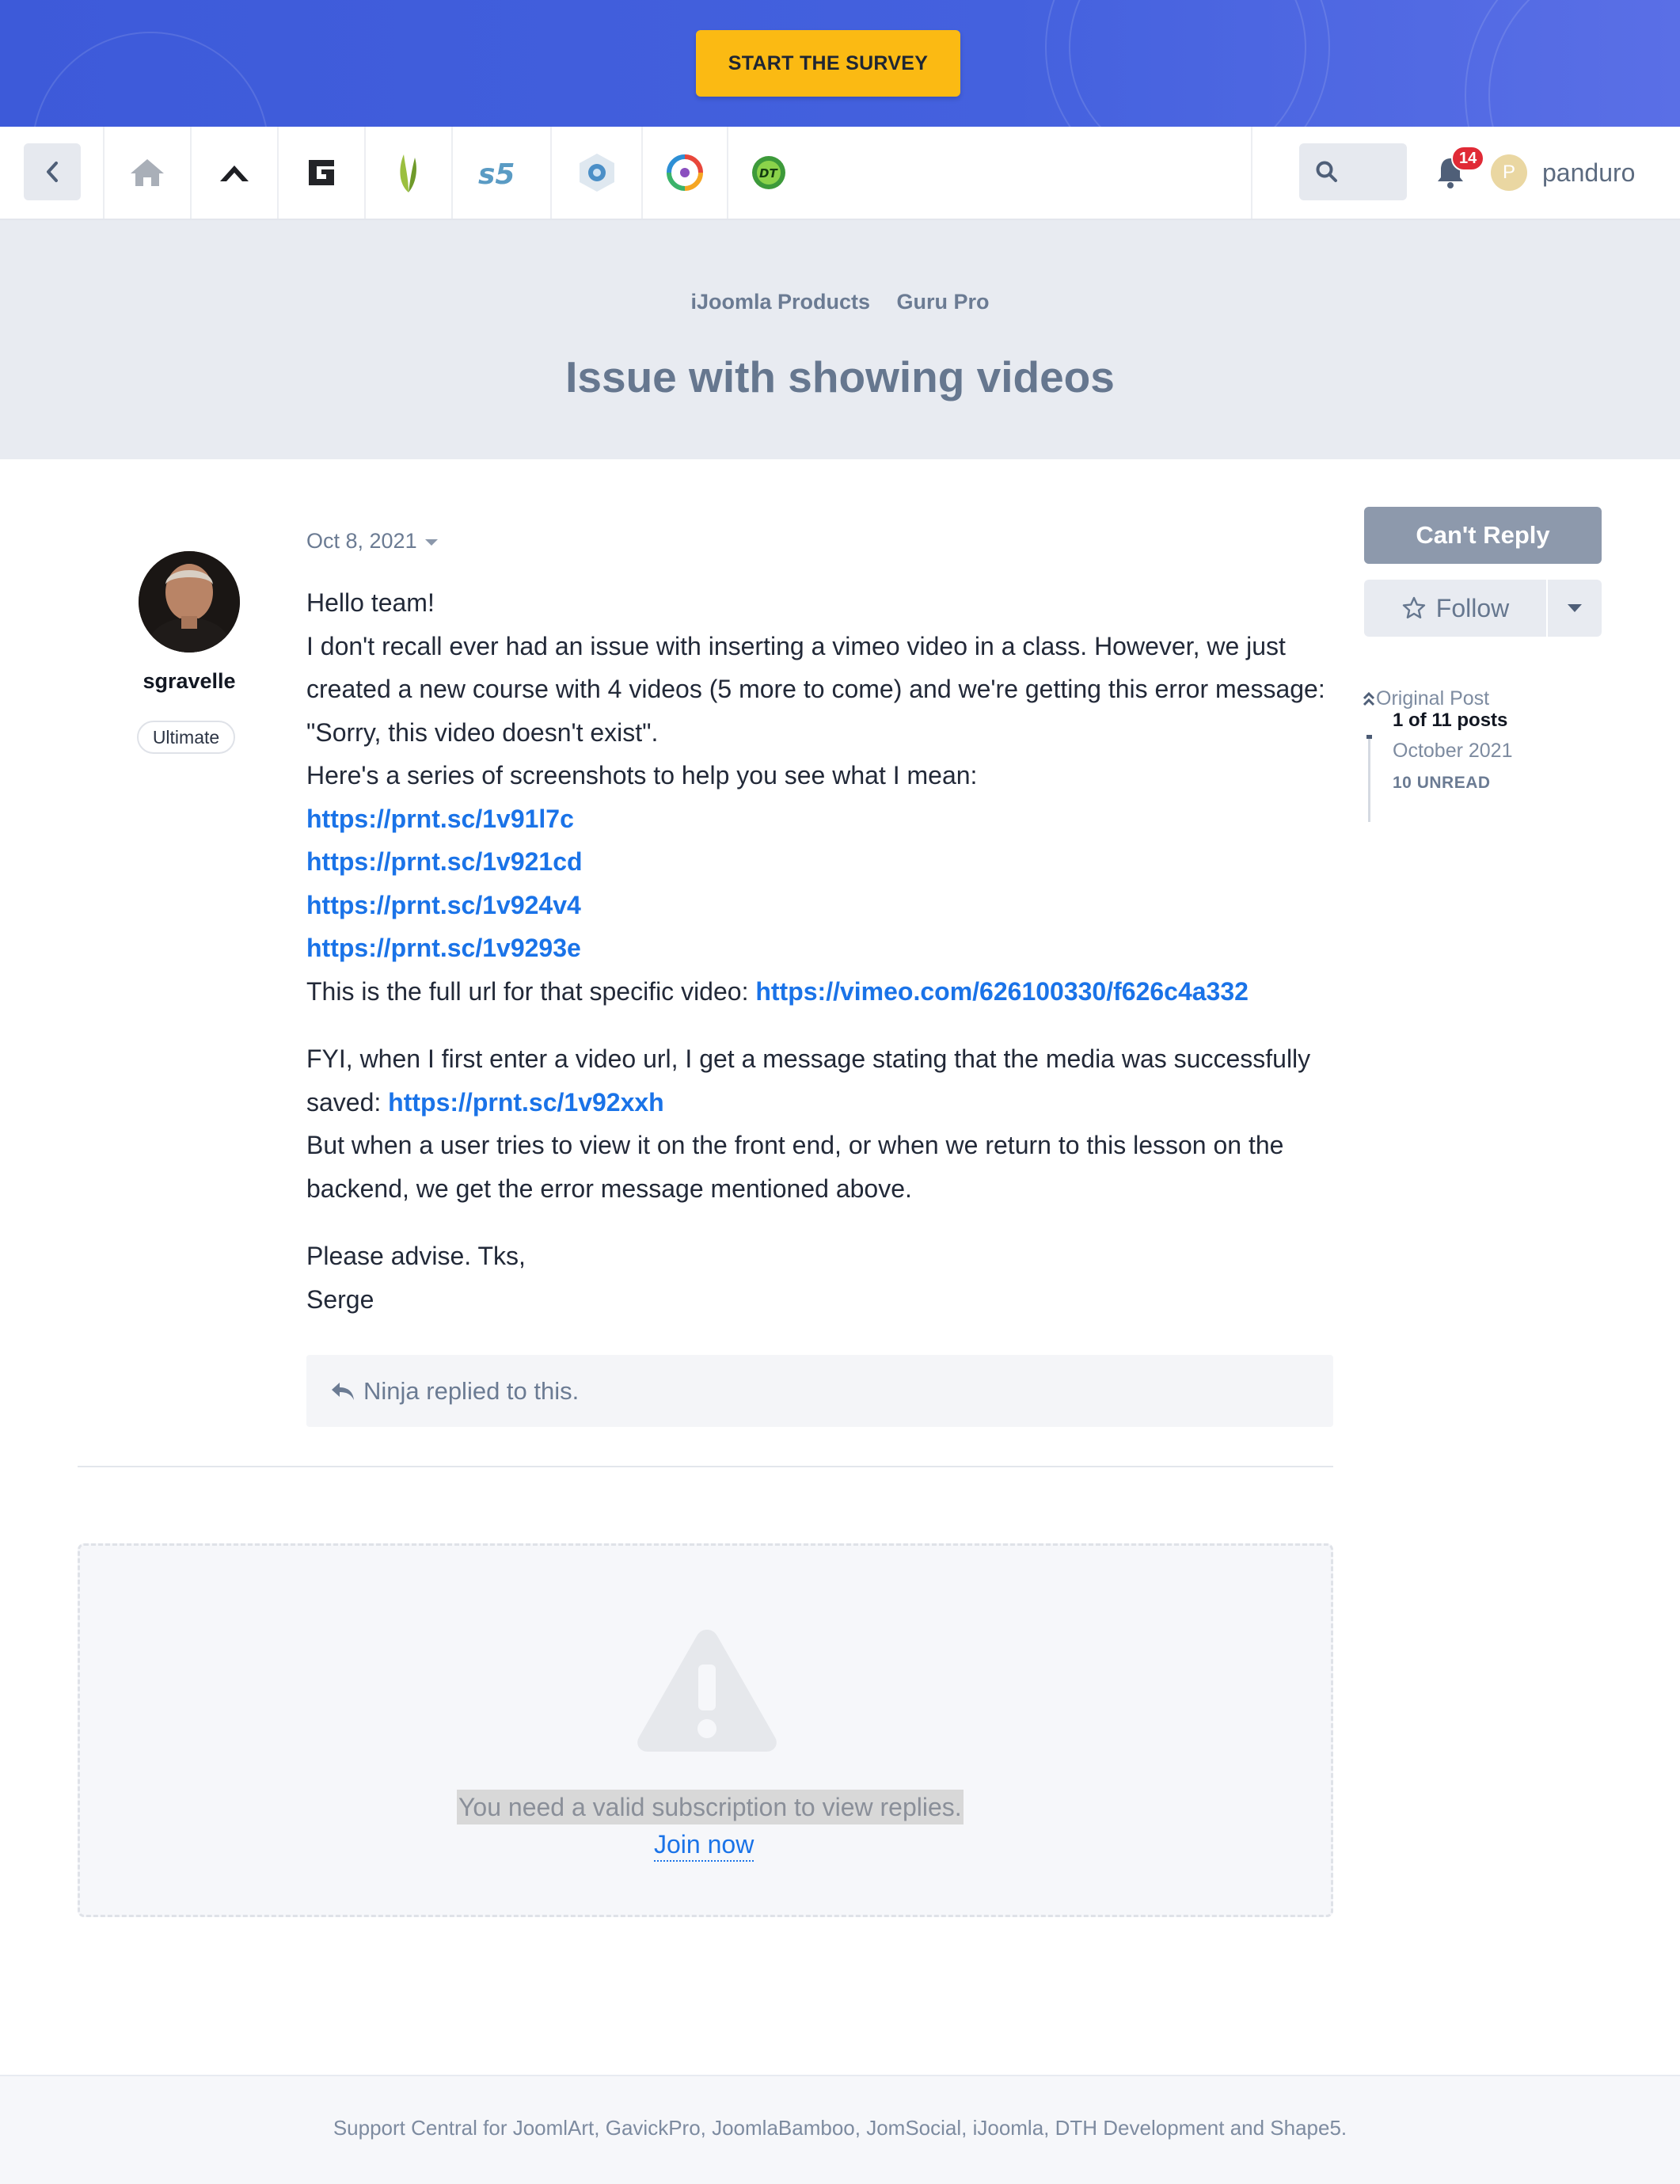  What do you see at coordinates (189, 681) in the screenshot?
I see `author-name: sgravelle` at bounding box center [189, 681].